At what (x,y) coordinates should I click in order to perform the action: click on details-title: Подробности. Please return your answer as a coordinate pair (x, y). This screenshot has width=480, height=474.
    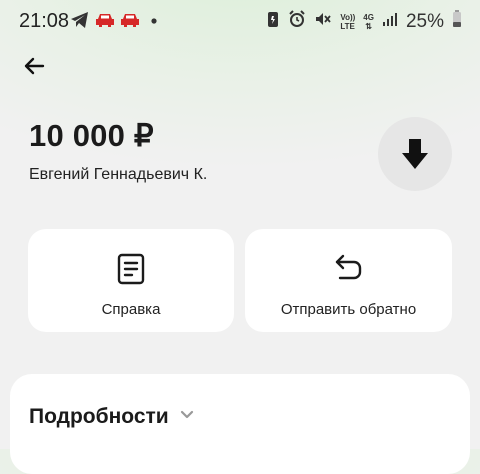
    Looking at the image, I should click on (99, 416).